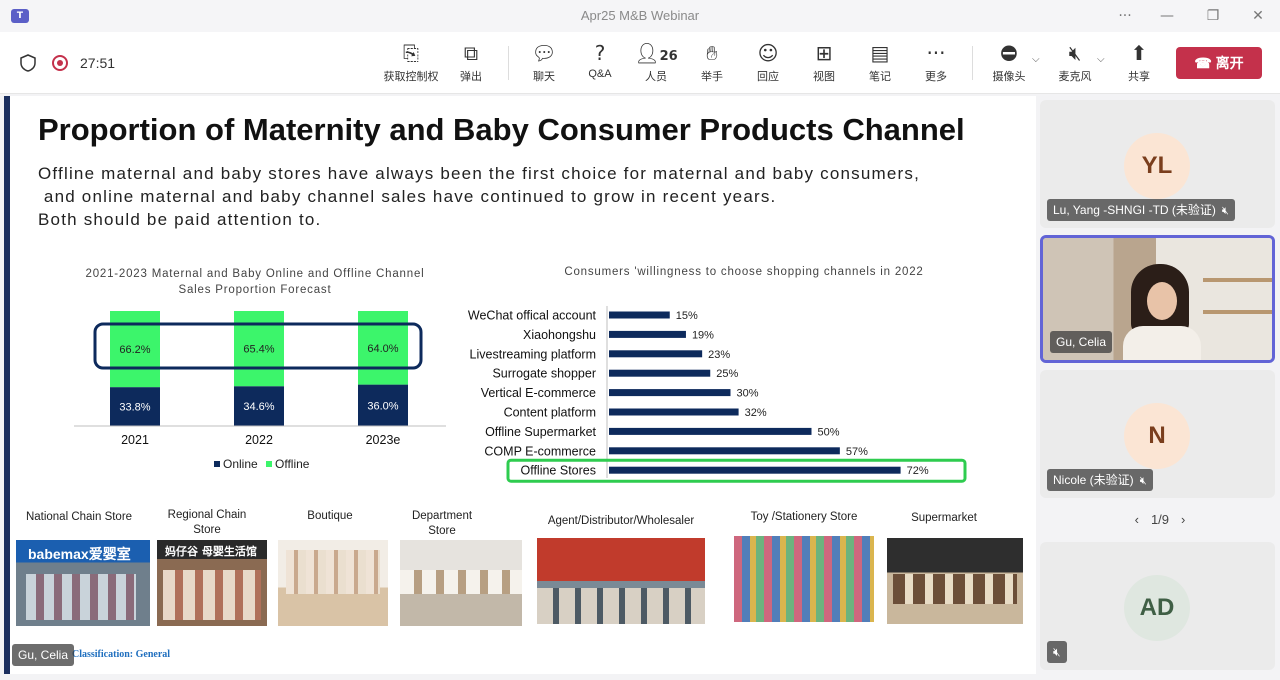 The width and height of the screenshot is (1280, 680). I want to click on close-icon: ✕, so click(1258, 16).